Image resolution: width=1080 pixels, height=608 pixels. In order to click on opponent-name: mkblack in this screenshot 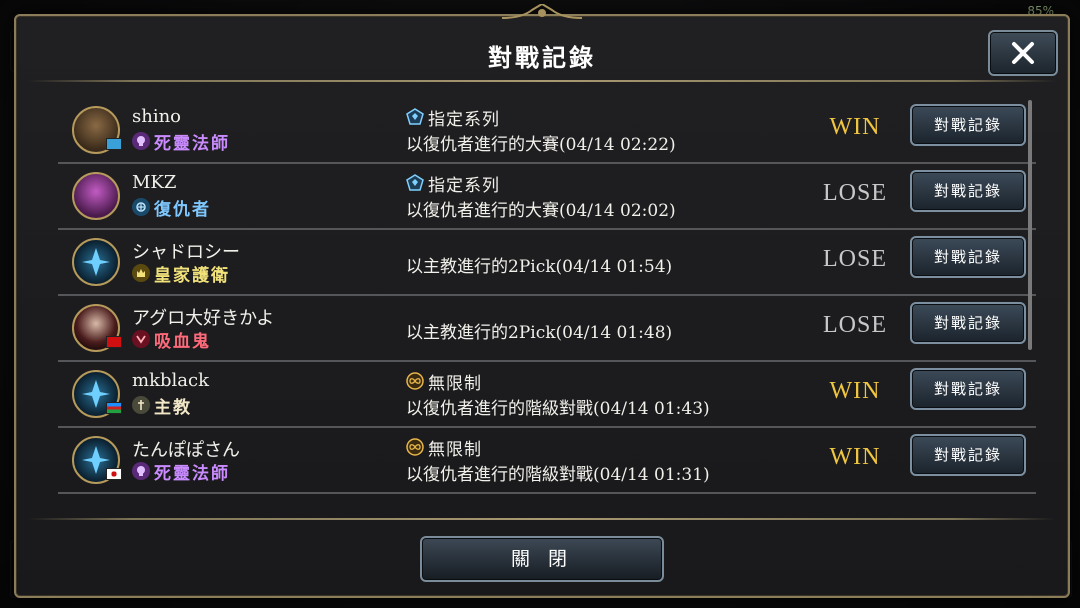, I will do `click(170, 380)`.